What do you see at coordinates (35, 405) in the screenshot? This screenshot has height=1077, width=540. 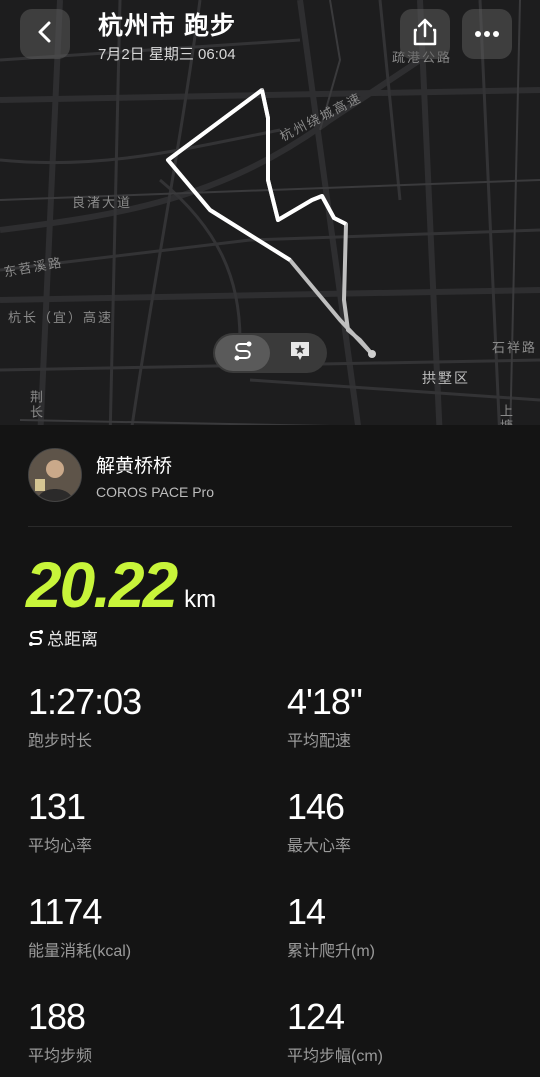 I see `map-label: 荆长` at bounding box center [35, 405].